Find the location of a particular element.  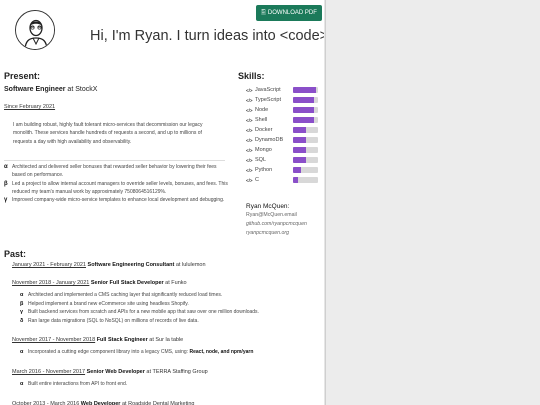

past-job-role: Senior Web Developer is located at coordinates (115, 371).